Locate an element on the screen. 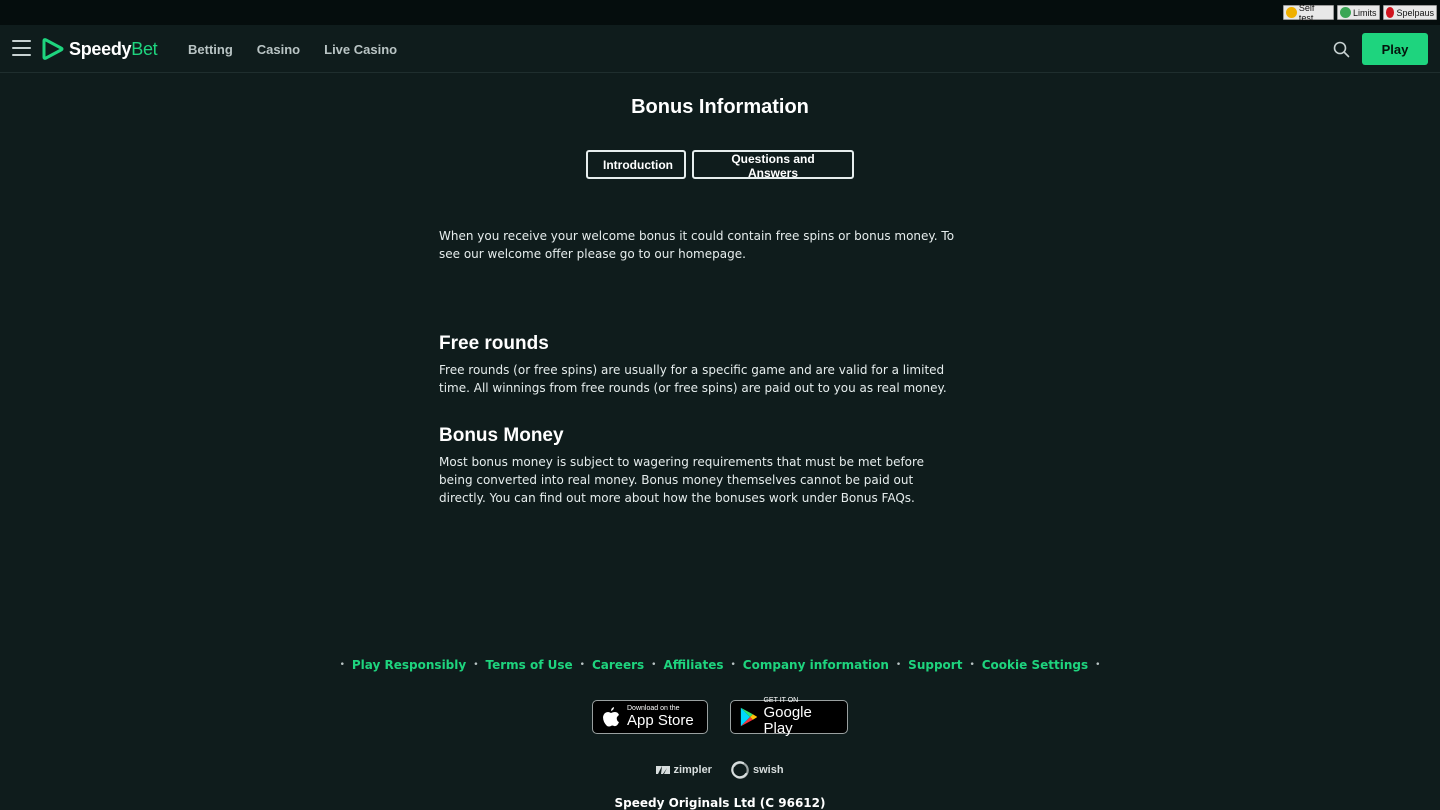 The height and width of the screenshot is (810, 1440). search-icon is located at coordinates (1341, 49).